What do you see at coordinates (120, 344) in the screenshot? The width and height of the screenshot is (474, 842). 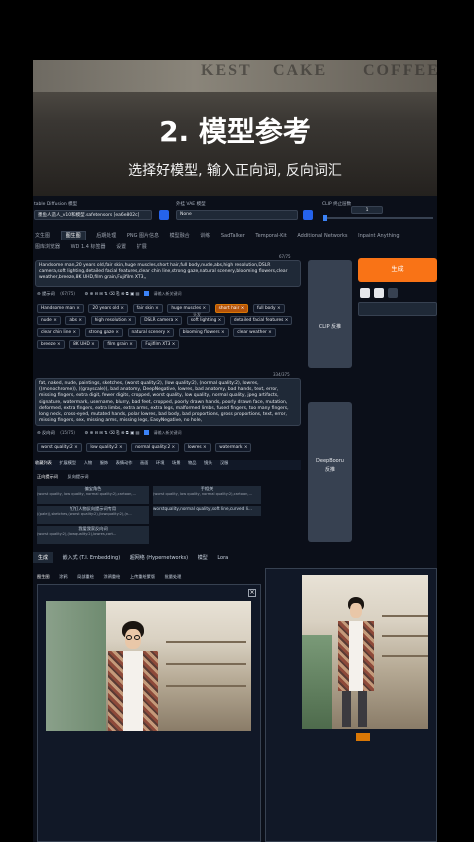 I see `prompt-tag: film grain ×` at bounding box center [120, 344].